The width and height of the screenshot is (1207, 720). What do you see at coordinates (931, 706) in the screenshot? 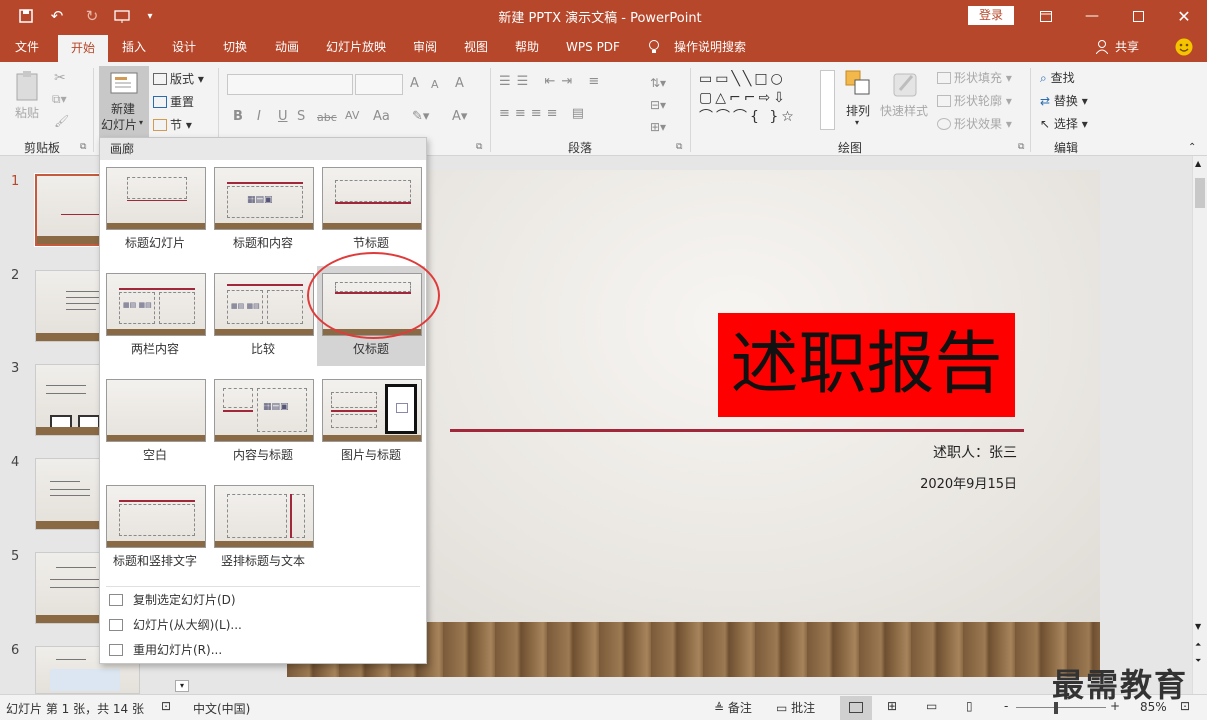
I see `reading-view-icon: ▭` at bounding box center [931, 706].